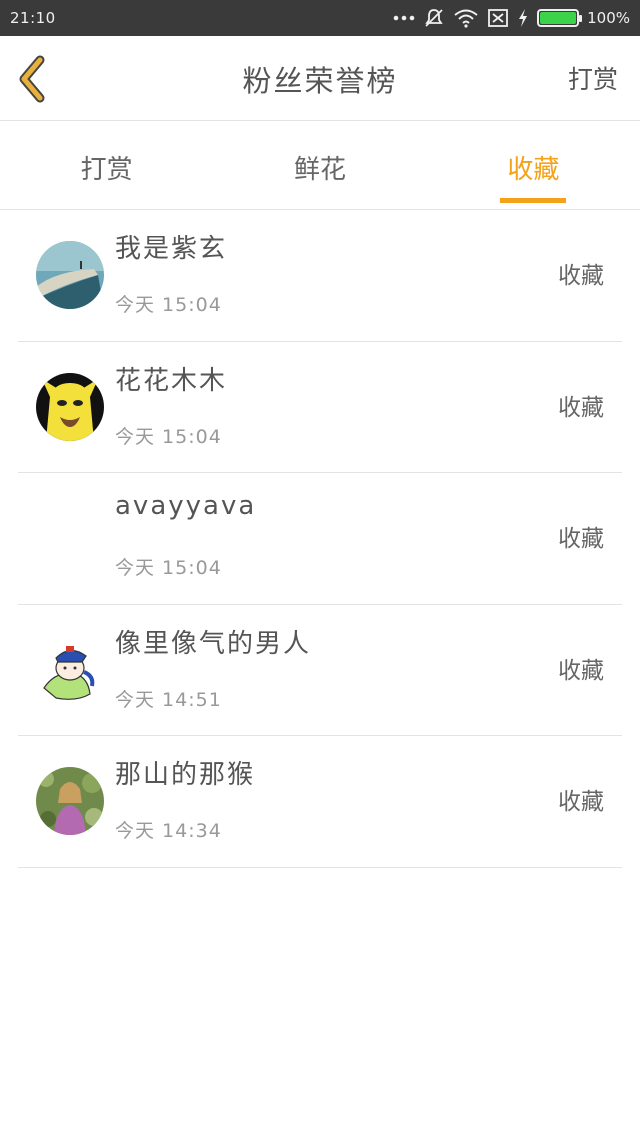 This screenshot has width=640, height=1138. I want to click on battery-icon, so click(560, 18).